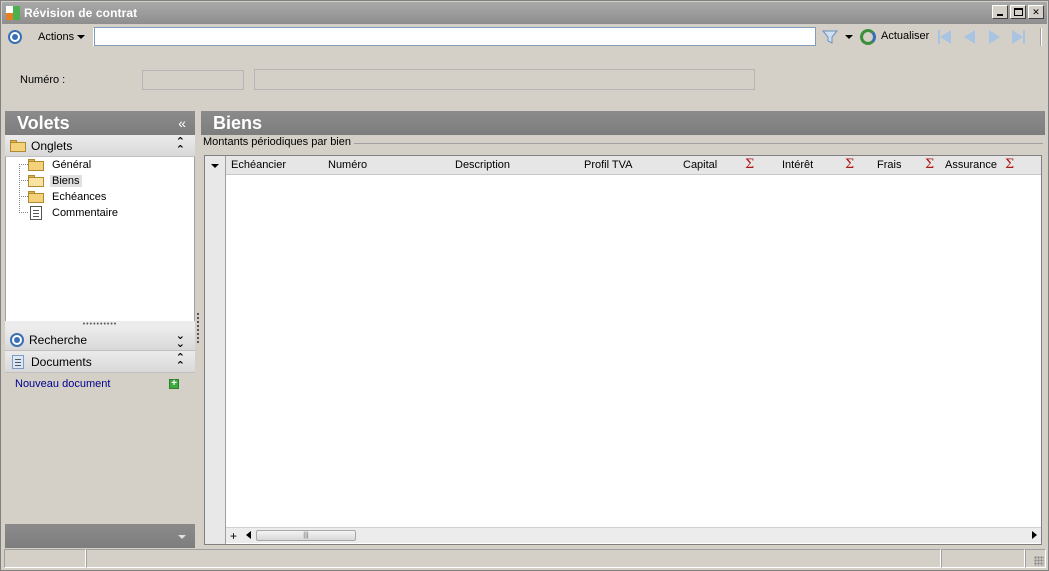 The height and width of the screenshot is (571, 1049). What do you see at coordinates (971, 165) in the screenshot?
I see `column-header-assurance: Assurance` at bounding box center [971, 165].